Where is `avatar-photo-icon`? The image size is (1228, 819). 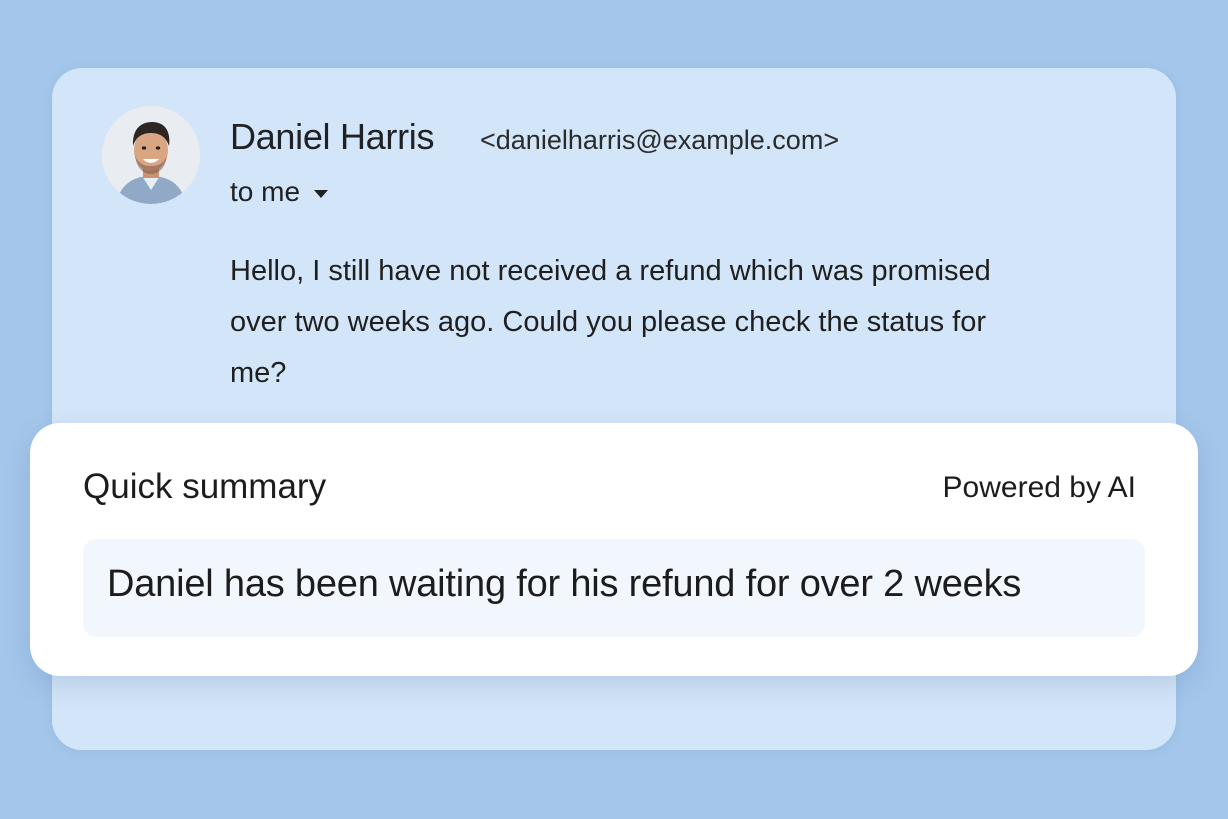
avatar-photo-icon is located at coordinates (151, 155).